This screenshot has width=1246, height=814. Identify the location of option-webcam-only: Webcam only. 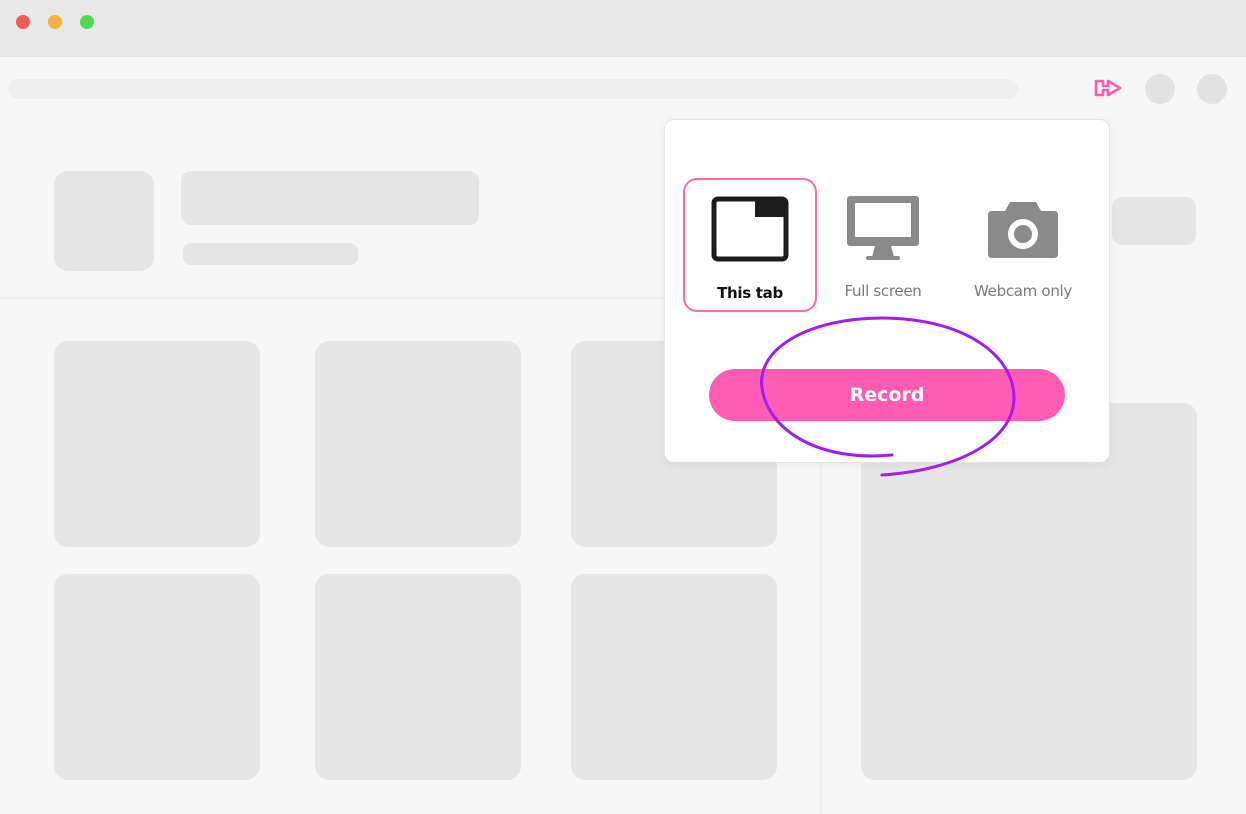
(1023, 245).